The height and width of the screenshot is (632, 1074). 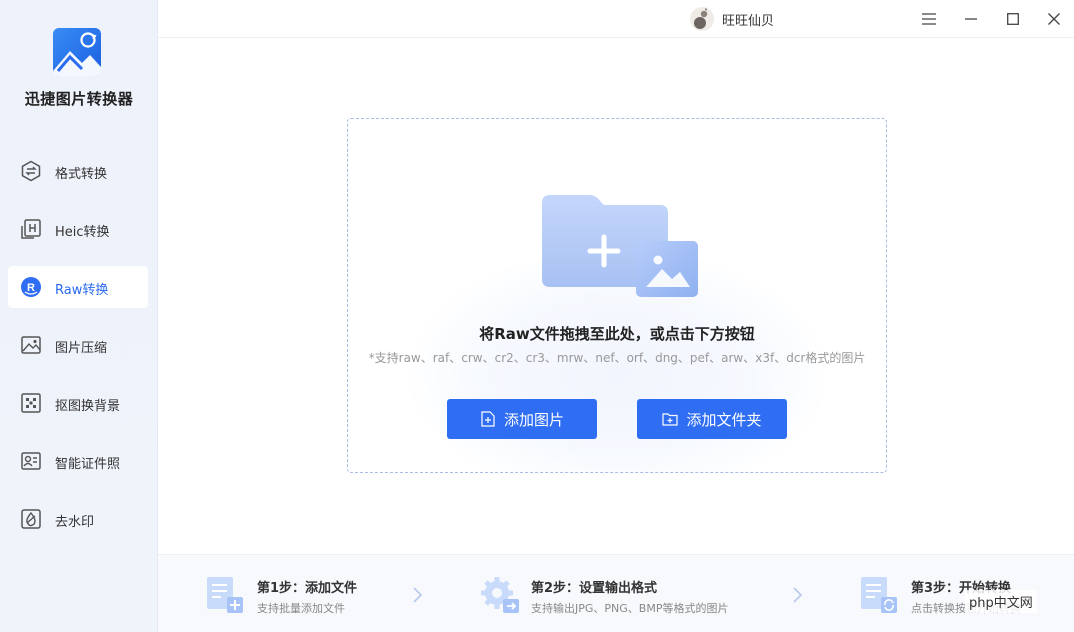 I want to click on add-folder-icon, so click(x=670, y=419).